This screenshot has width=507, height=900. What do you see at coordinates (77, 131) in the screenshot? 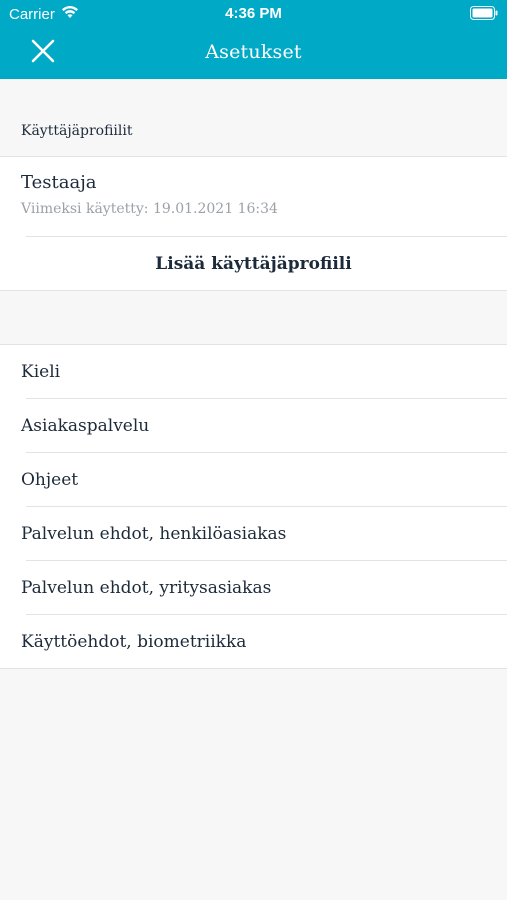
I see `profiles-section-label: Käyttäjäprofiilit` at bounding box center [77, 131].